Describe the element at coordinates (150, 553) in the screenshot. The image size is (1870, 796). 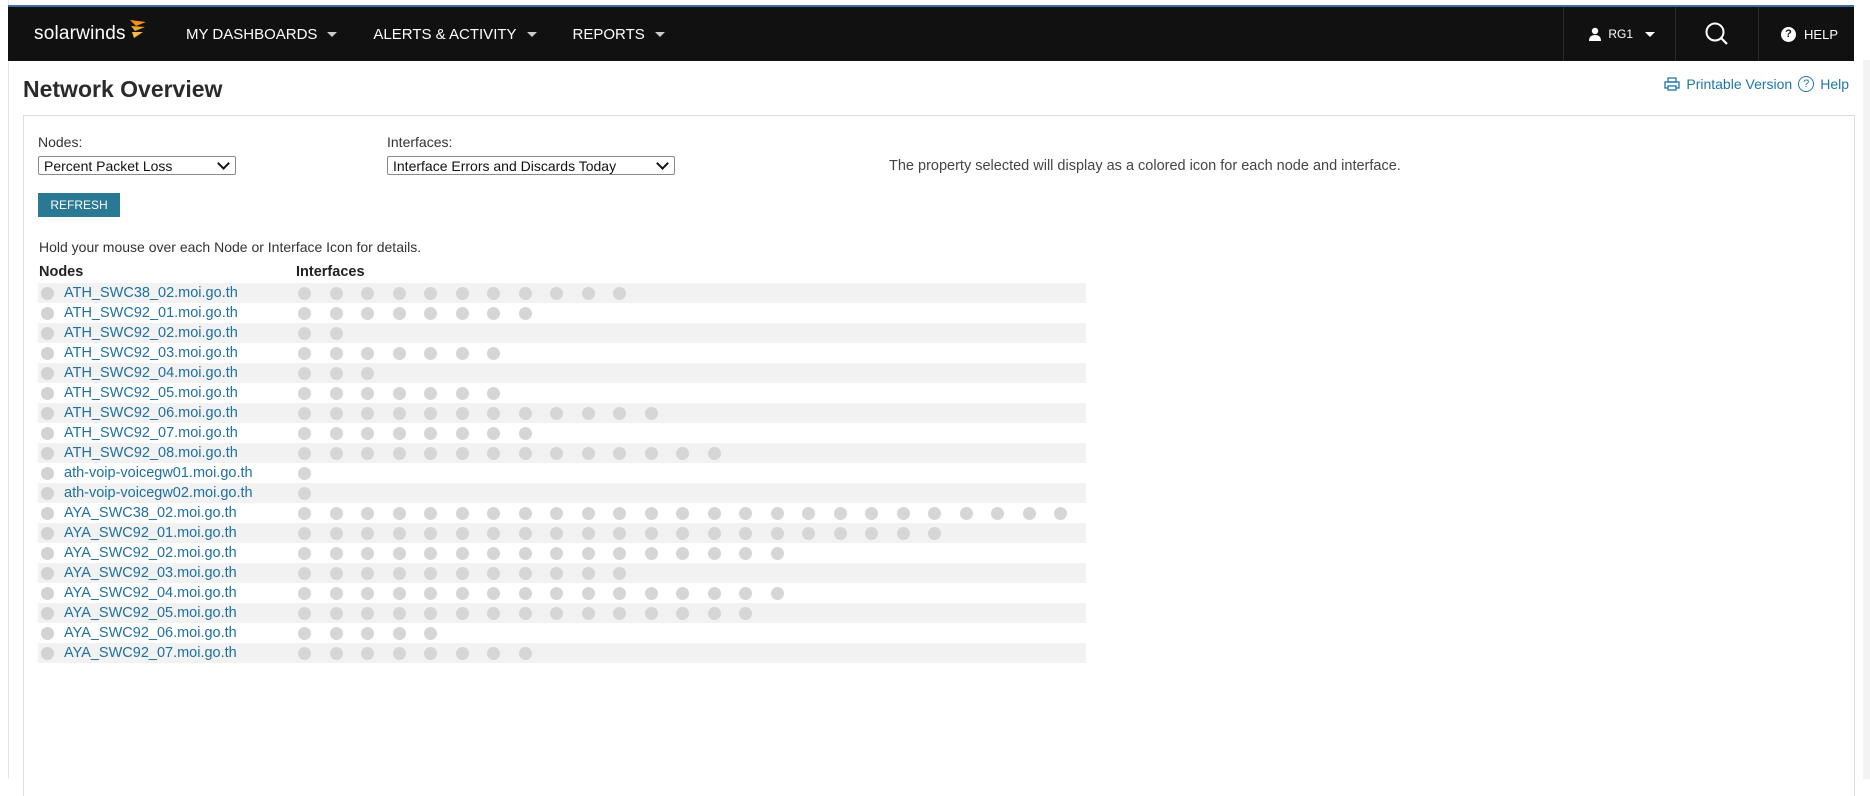
I see `node-link: AYA_SWC92_02.moi.go.th` at that location.